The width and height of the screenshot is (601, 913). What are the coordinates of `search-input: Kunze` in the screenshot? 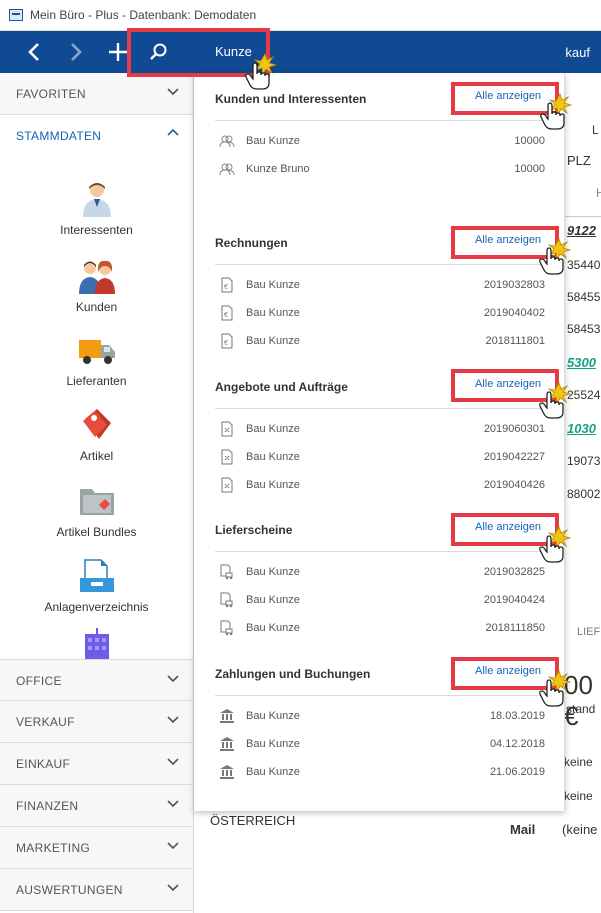 It's located at (233, 51).